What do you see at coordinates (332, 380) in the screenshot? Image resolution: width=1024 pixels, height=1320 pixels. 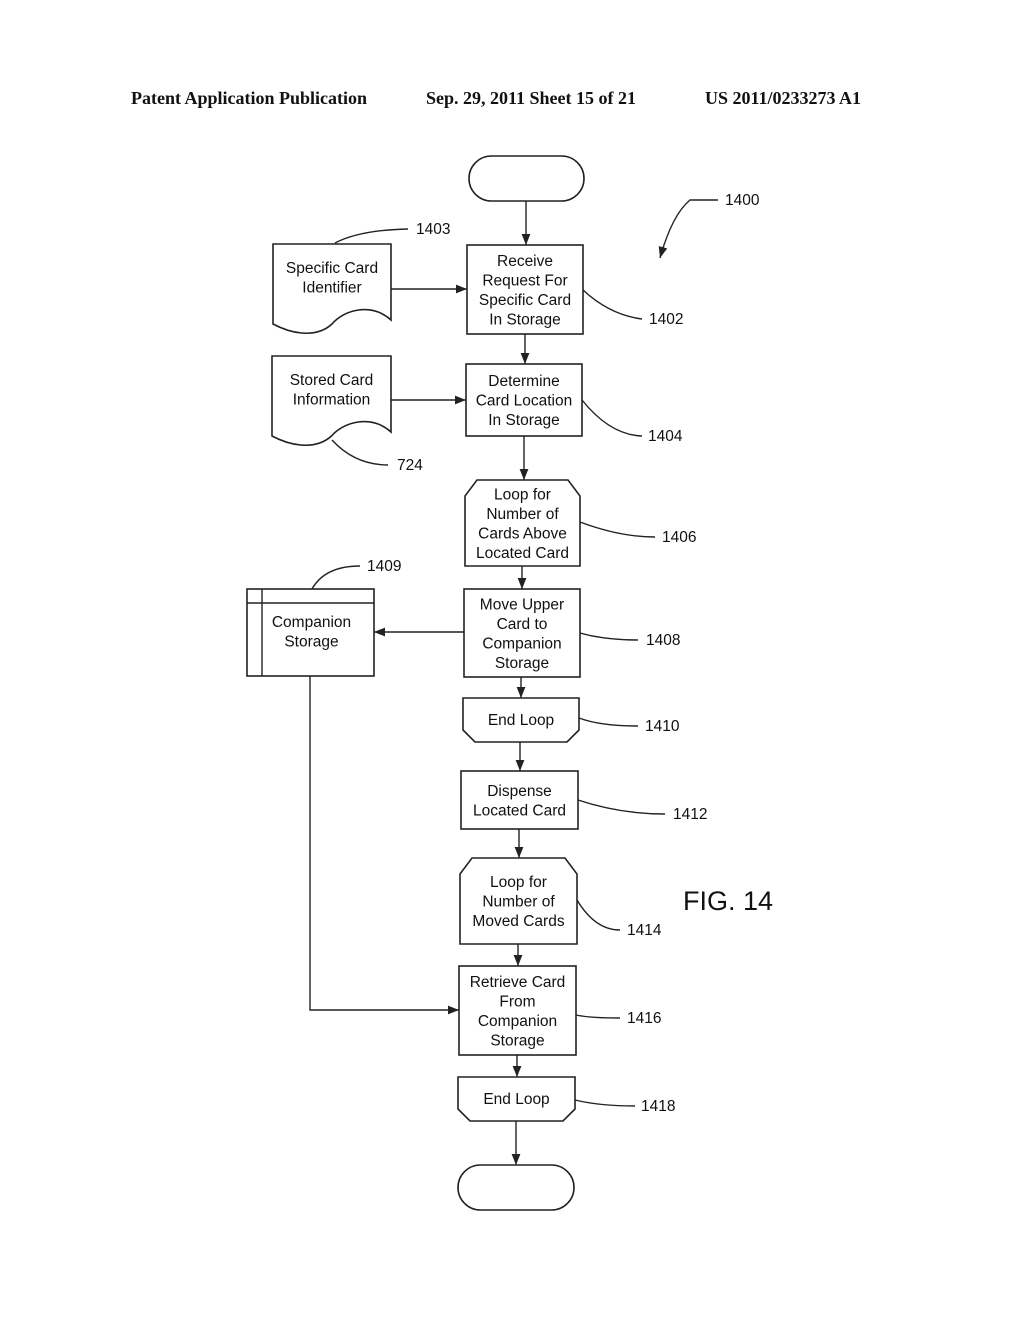 I see `node-label-line: Stored Card` at bounding box center [332, 380].